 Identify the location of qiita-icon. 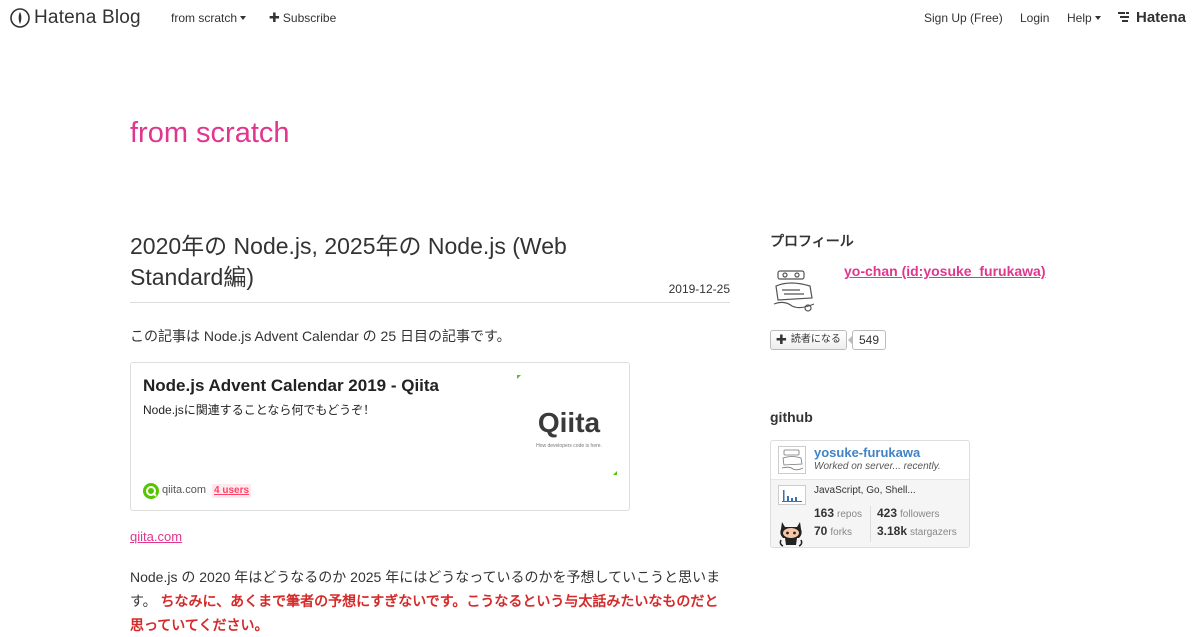
(151, 491).